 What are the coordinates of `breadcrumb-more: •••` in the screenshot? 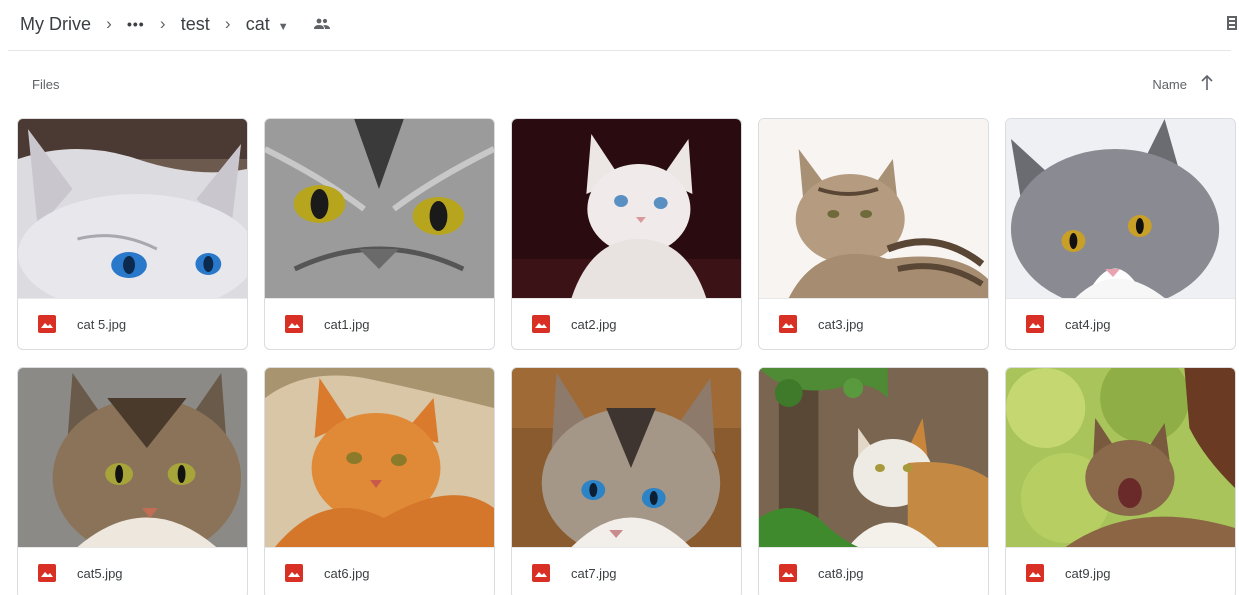 It's located at (136, 24).